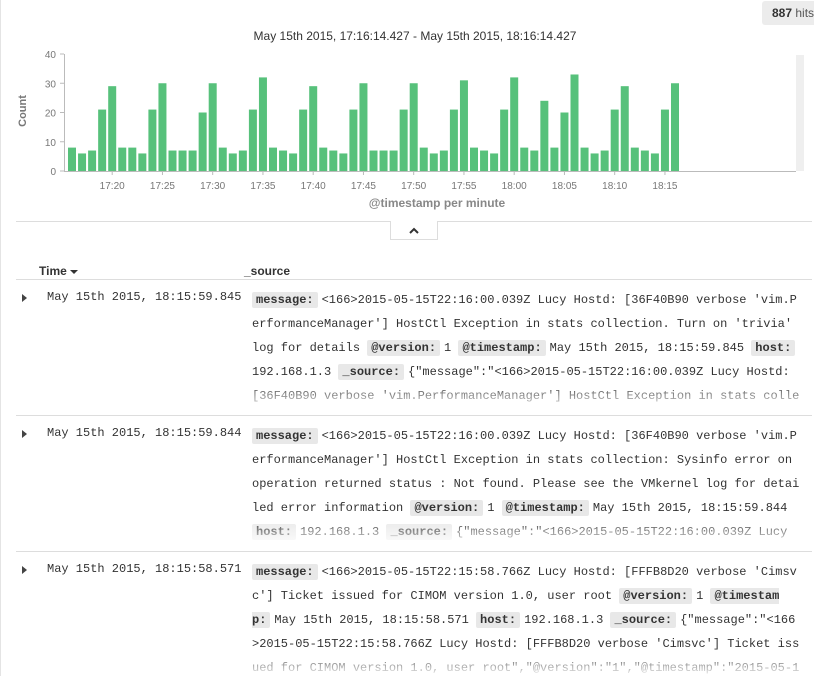 Image resolution: width=814 pixels, height=676 pixels. Describe the element at coordinates (463, 186) in the screenshot. I see `x-tick-label: 17:55` at that location.